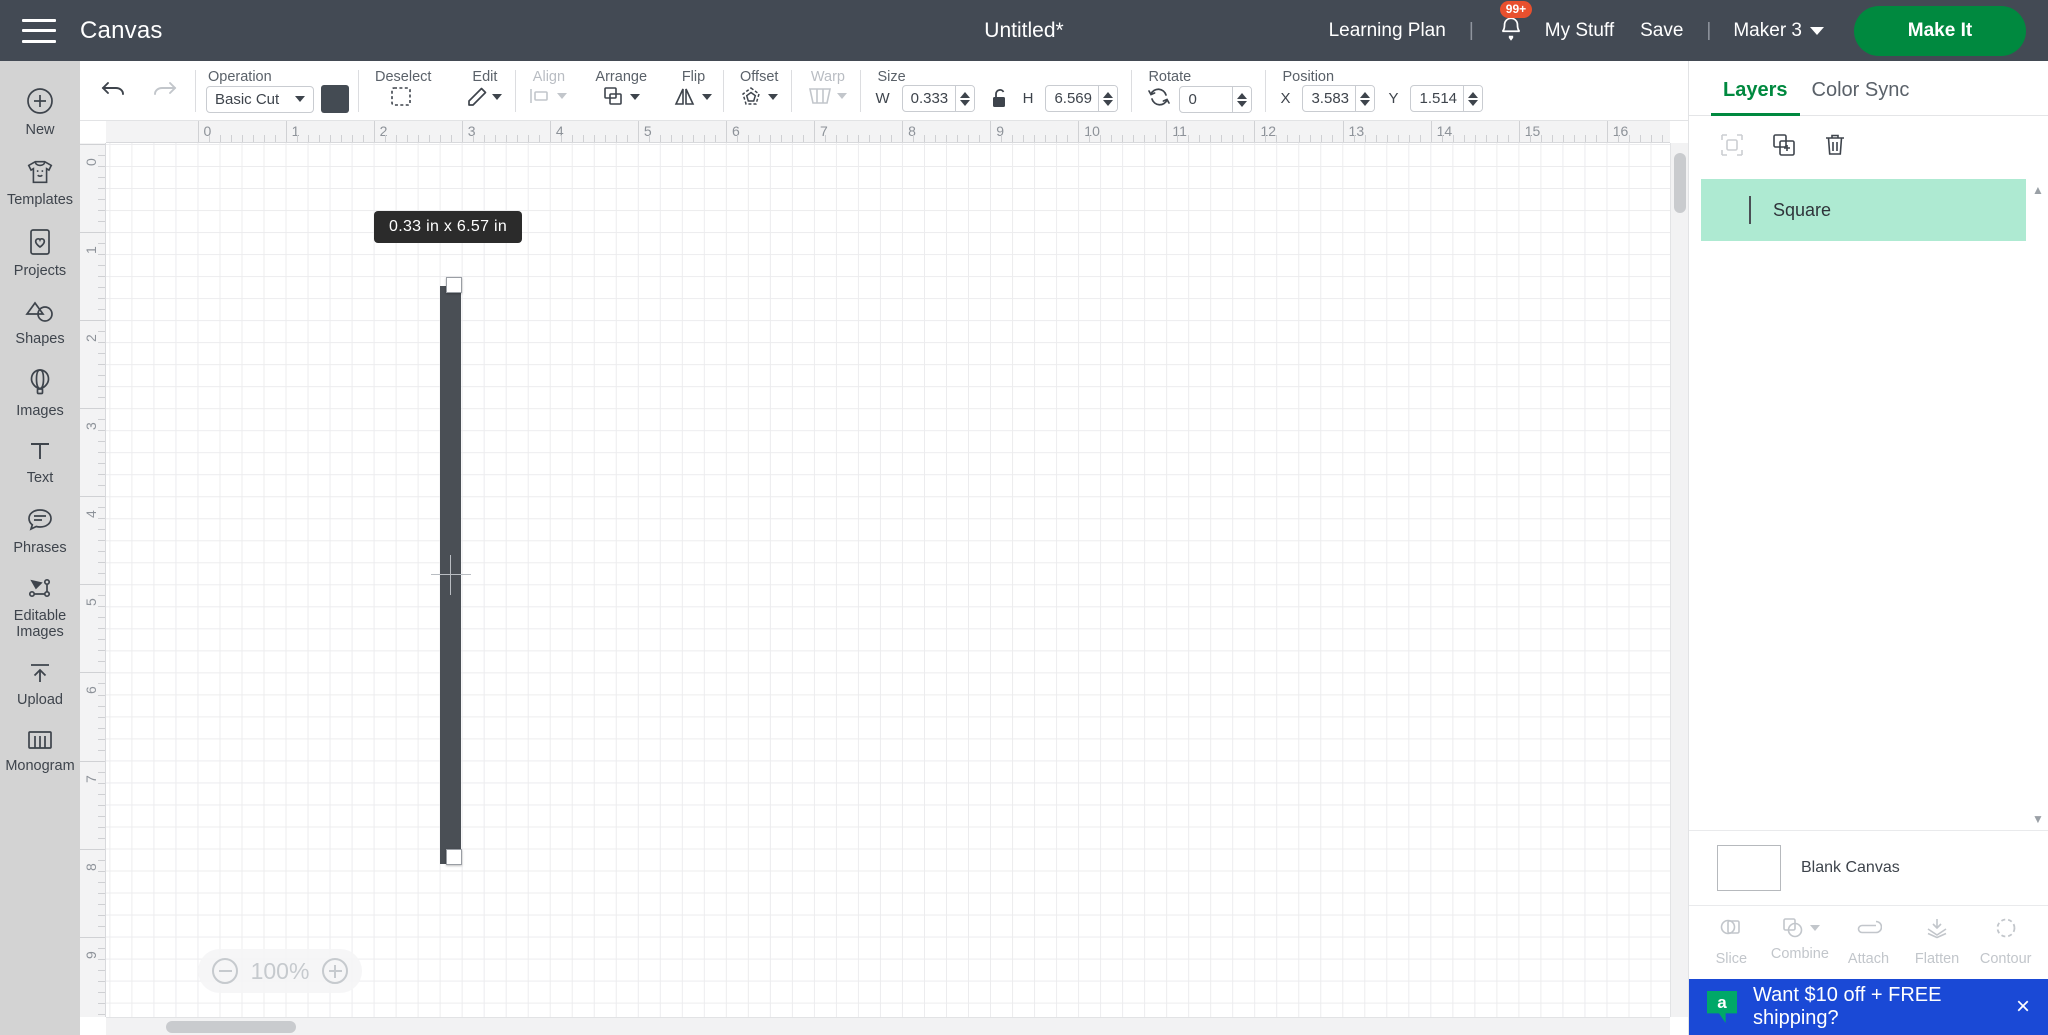  What do you see at coordinates (1108, 98) in the screenshot?
I see `height-stepper` at bounding box center [1108, 98].